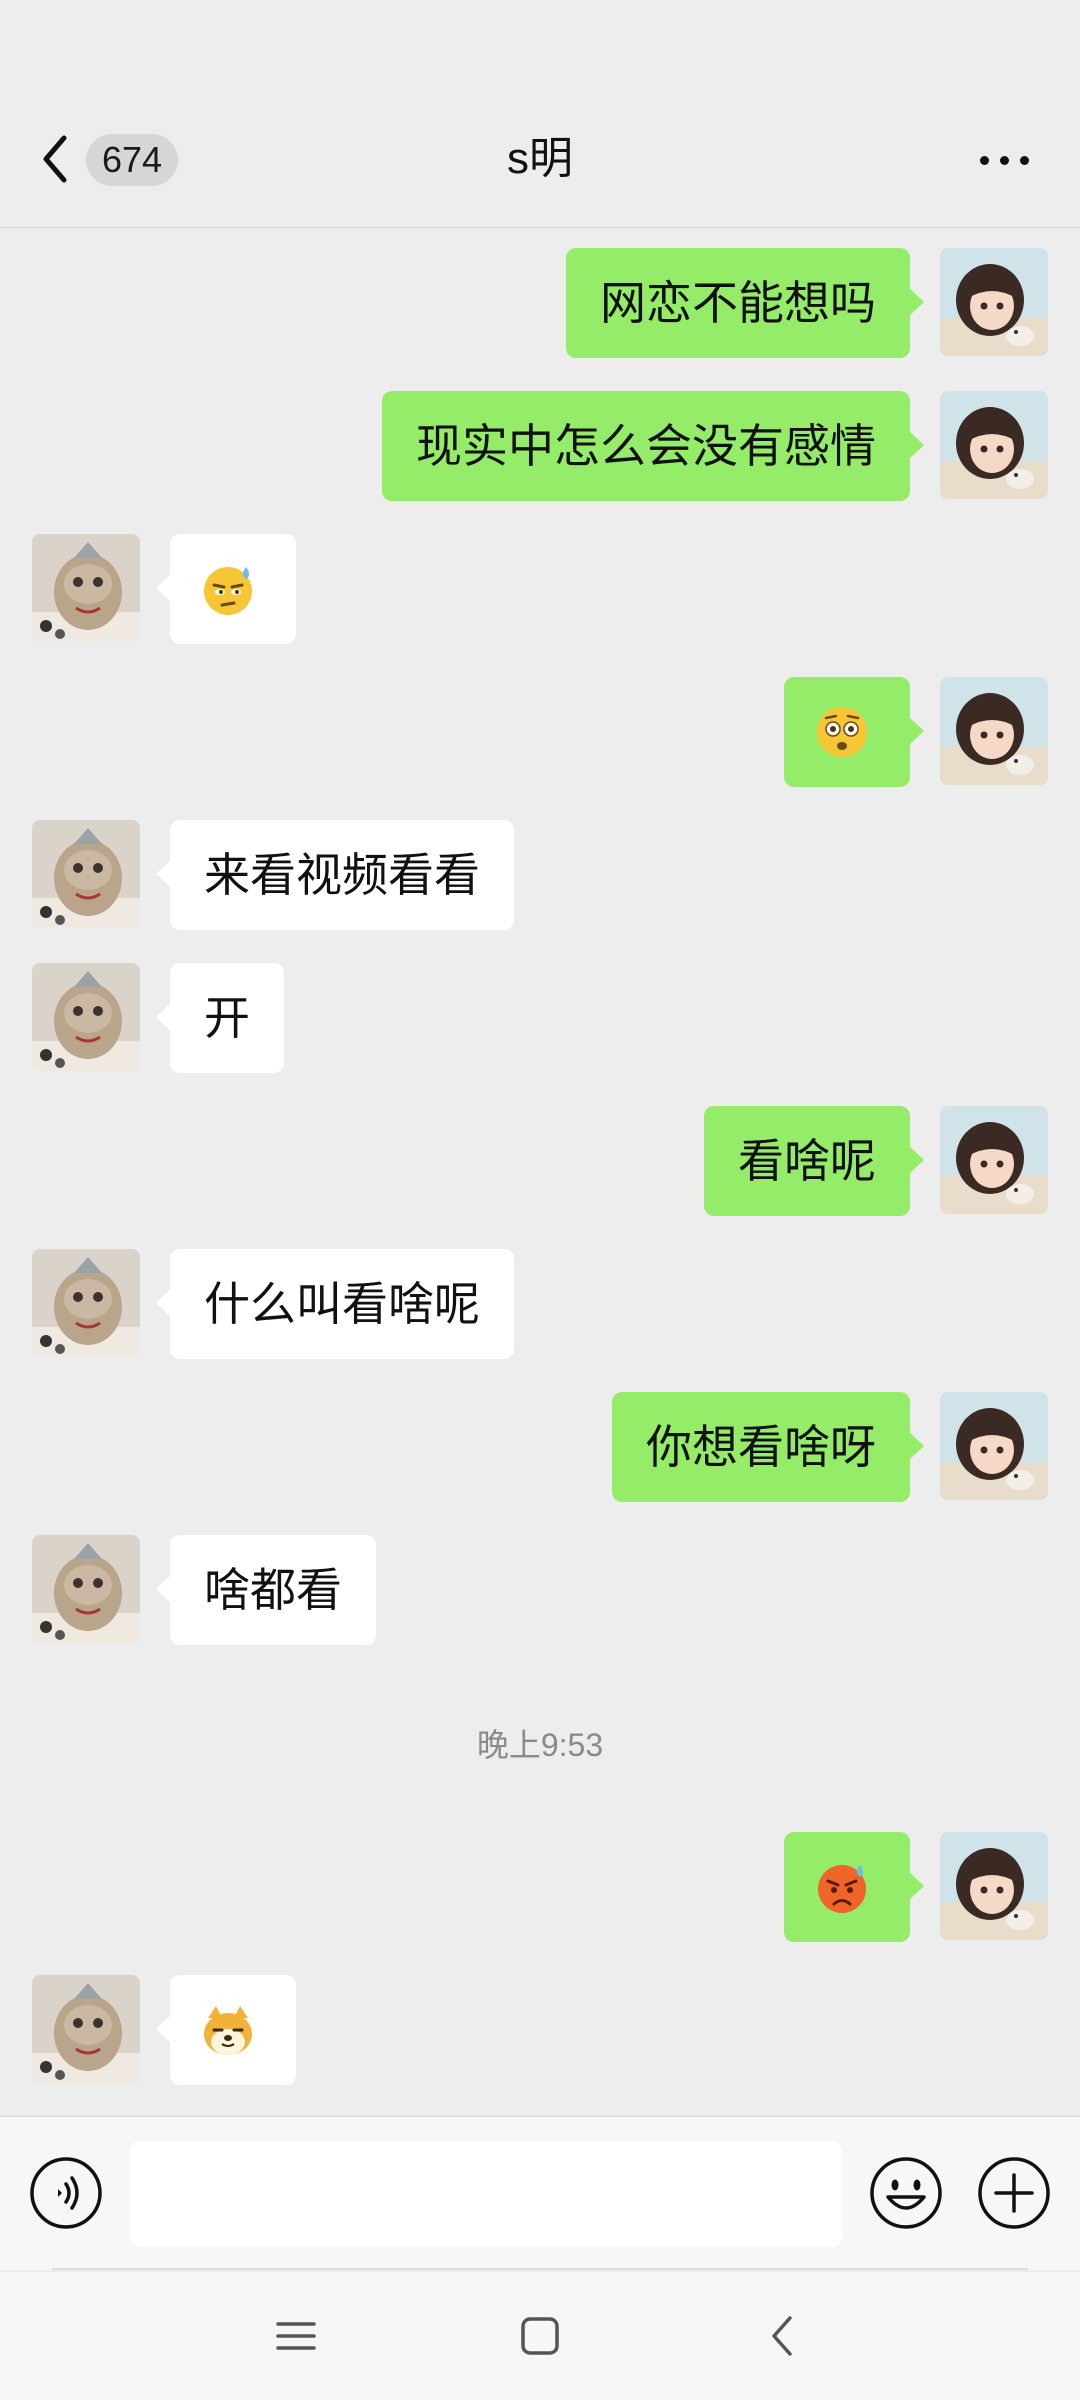  I want to click on system-navigation-bar, so click(540, 2336).